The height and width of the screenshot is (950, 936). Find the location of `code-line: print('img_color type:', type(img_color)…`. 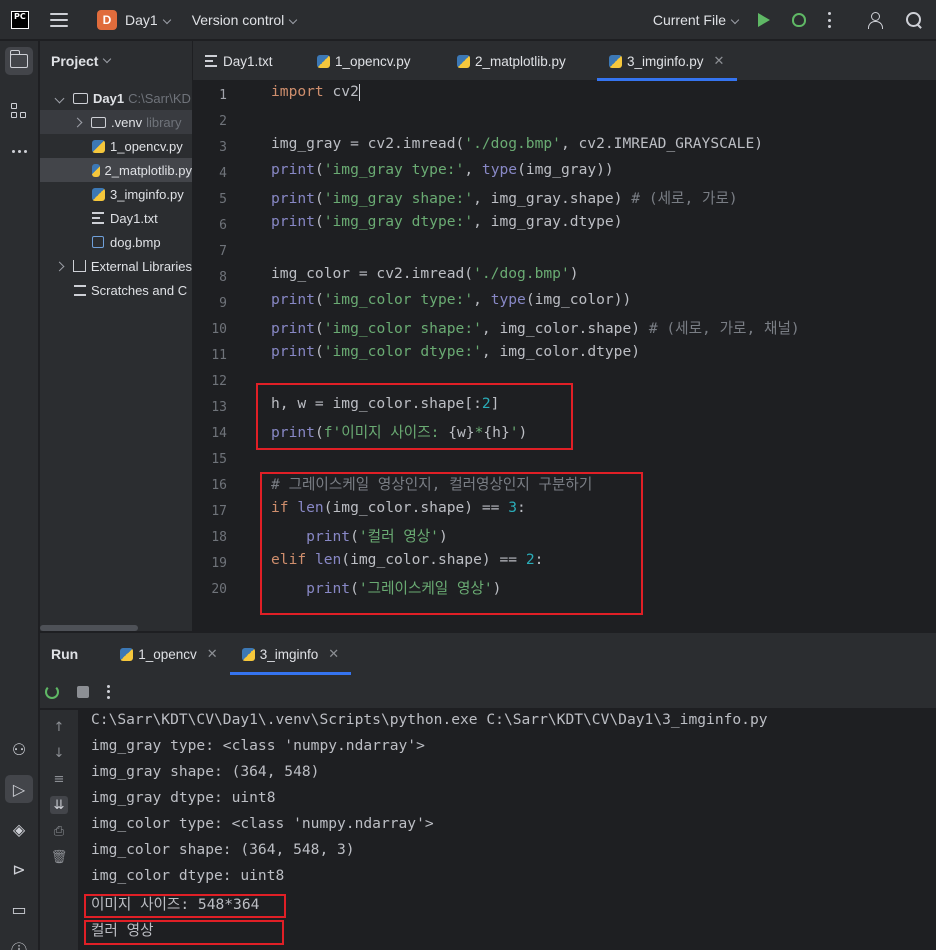

code-line: print('img_color type:', type(img_color)… is located at coordinates (451, 299).